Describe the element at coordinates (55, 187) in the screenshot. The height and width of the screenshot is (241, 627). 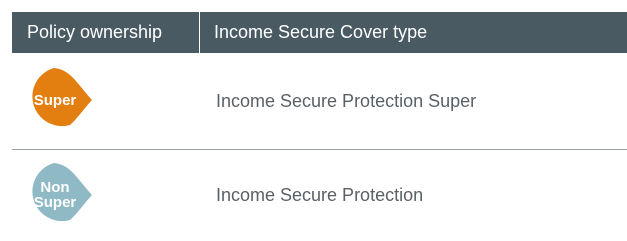
I see `badge-line: Non` at that location.